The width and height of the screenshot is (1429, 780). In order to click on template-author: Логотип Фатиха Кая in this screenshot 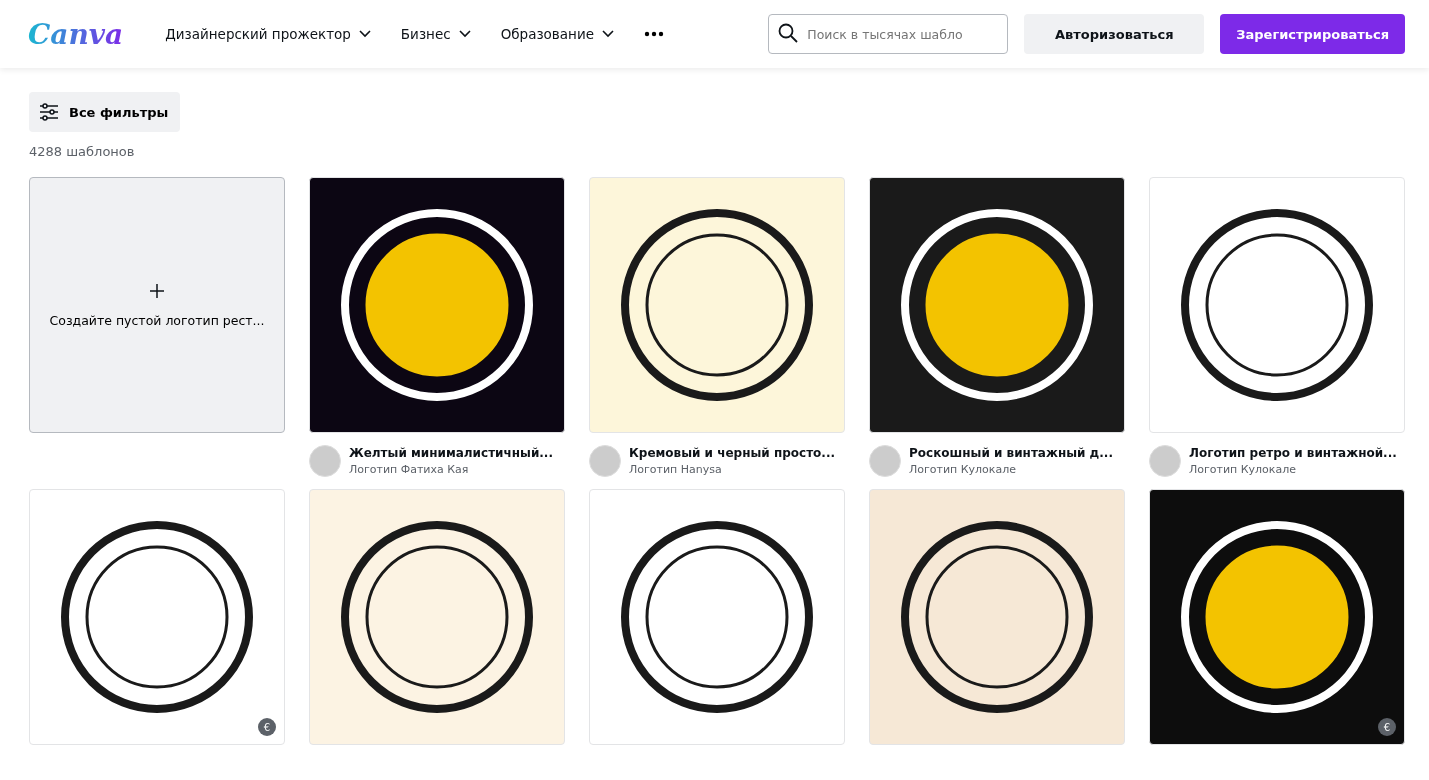, I will do `click(409, 469)`.